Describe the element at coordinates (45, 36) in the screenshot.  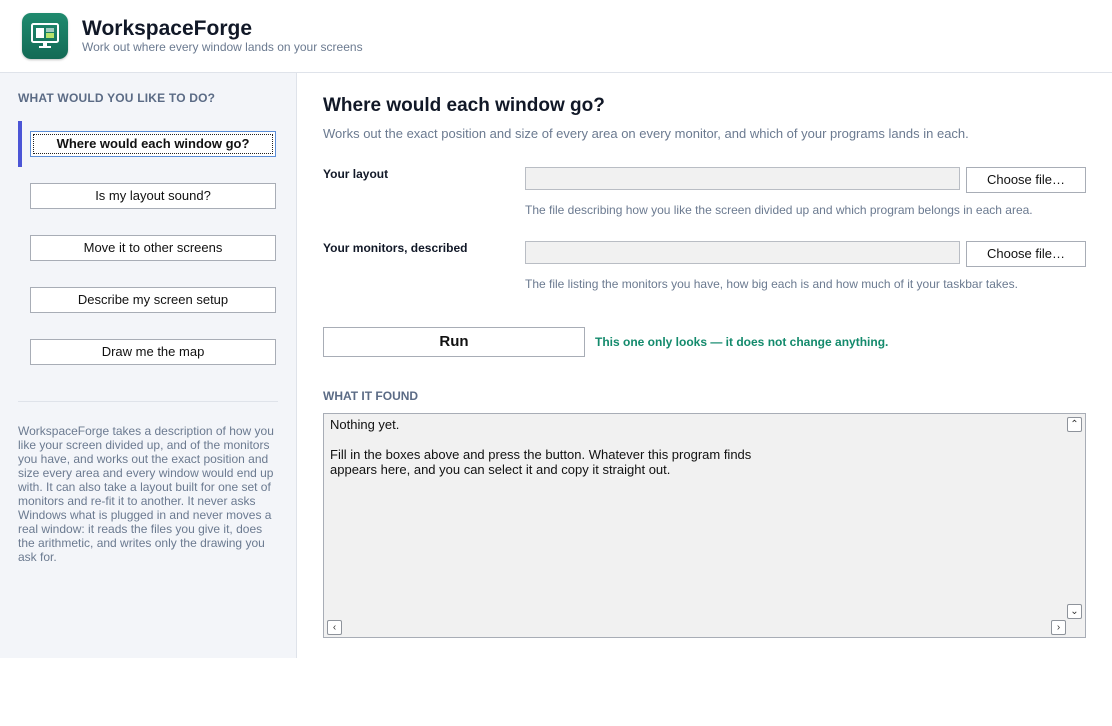
I see `monitor-icon` at that location.